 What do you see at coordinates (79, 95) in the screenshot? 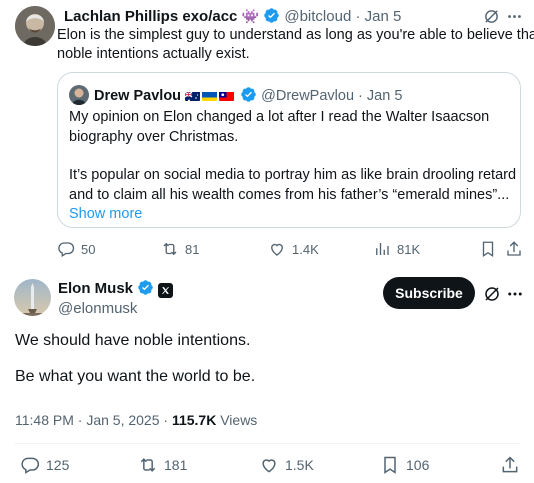
I see `avatar-drew` at bounding box center [79, 95].